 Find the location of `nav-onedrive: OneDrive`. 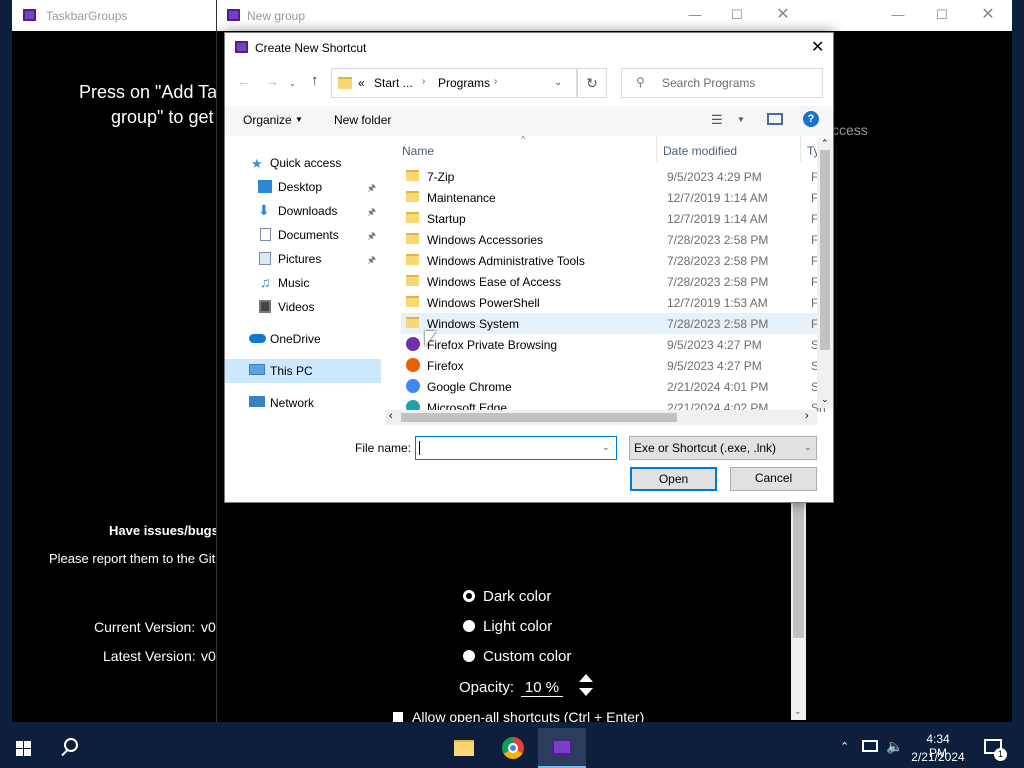

nav-onedrive: OneDrive is located at coordinates (303, 339).